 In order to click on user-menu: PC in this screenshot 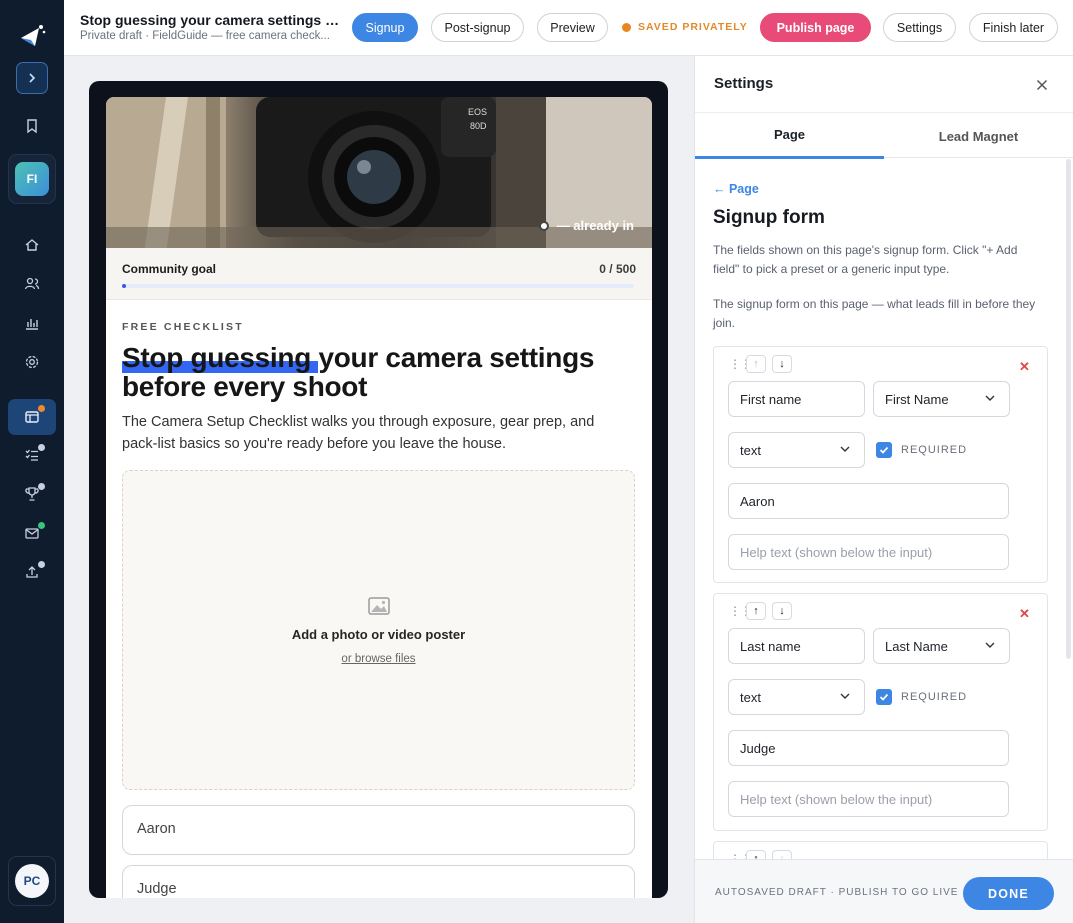, I will do `click(32, 881)`.